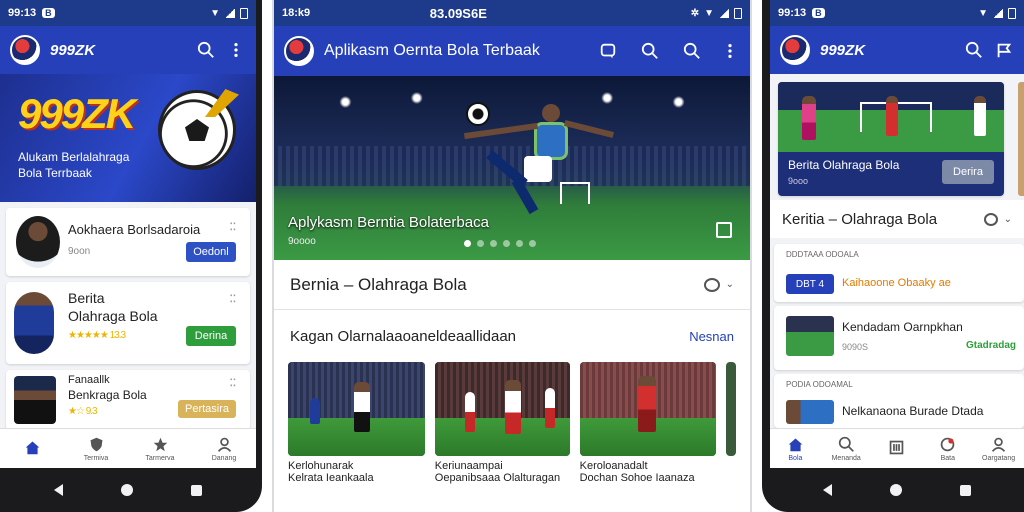 The height and width of the screenshot is (512, 1024). I want to click on hero-subcaption: 9oooo, so click(302, 241).